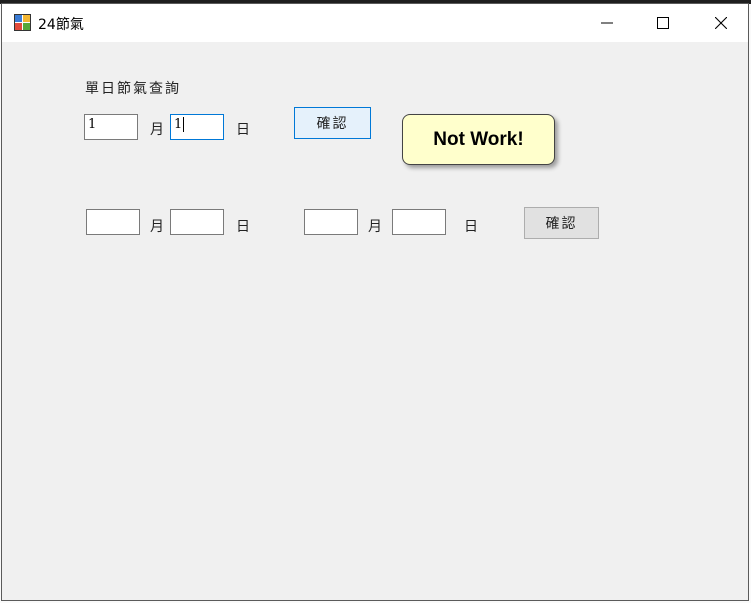 This screenshot has height=603, width=751. I want to click on text-caret, so click(184, 124).